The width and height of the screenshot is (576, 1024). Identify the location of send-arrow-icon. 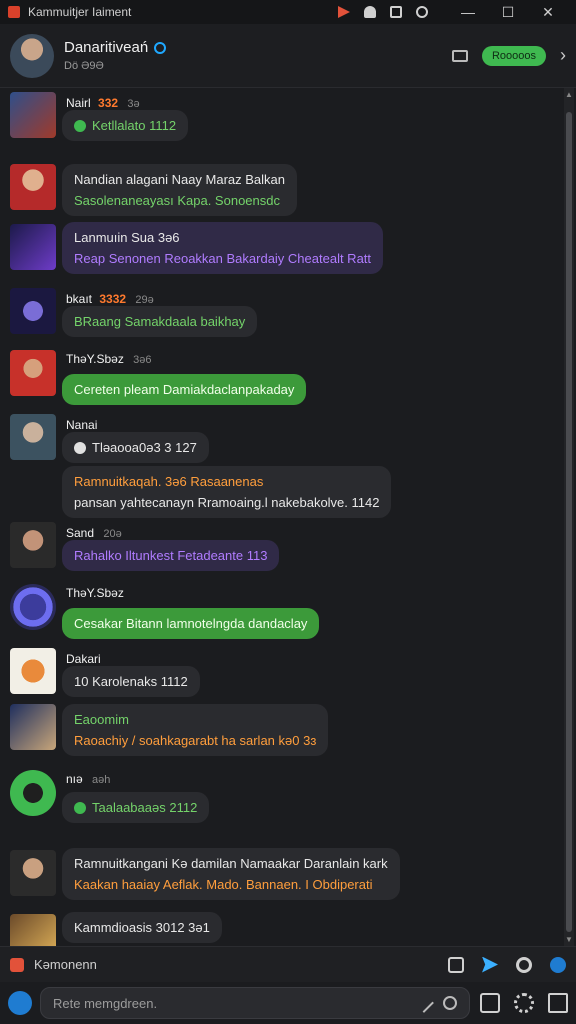
(490, 964).